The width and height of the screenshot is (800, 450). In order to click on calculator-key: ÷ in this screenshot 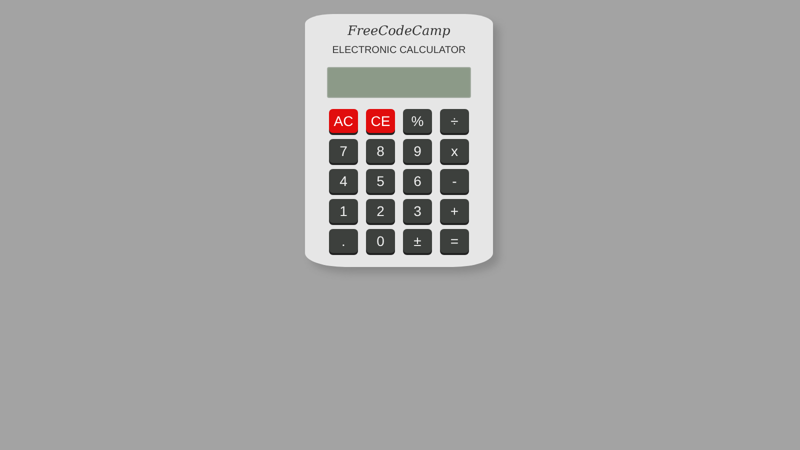, I will do `click(454, 121)`.